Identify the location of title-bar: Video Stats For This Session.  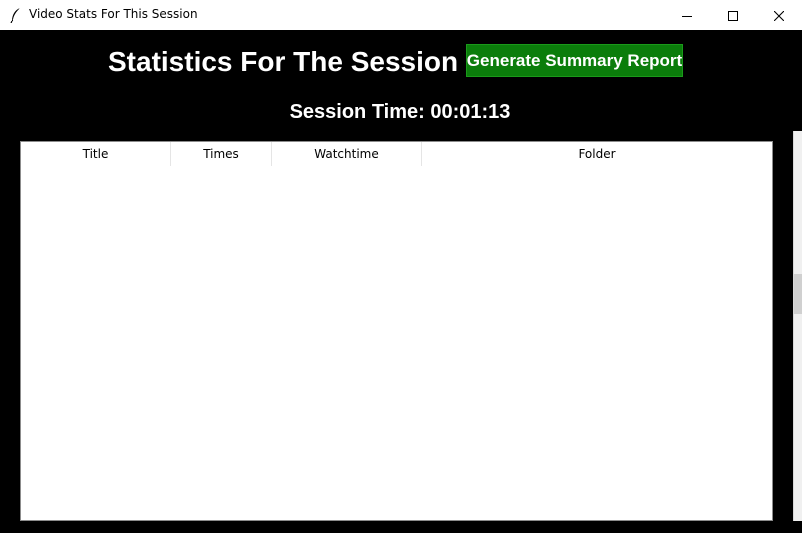
(401, 15).